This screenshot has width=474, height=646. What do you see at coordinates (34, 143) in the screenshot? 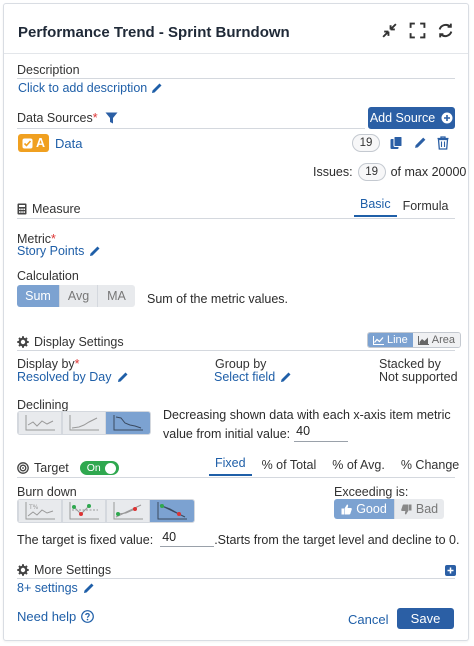
I see `source-badge: A` at bounding box center [34, 143].